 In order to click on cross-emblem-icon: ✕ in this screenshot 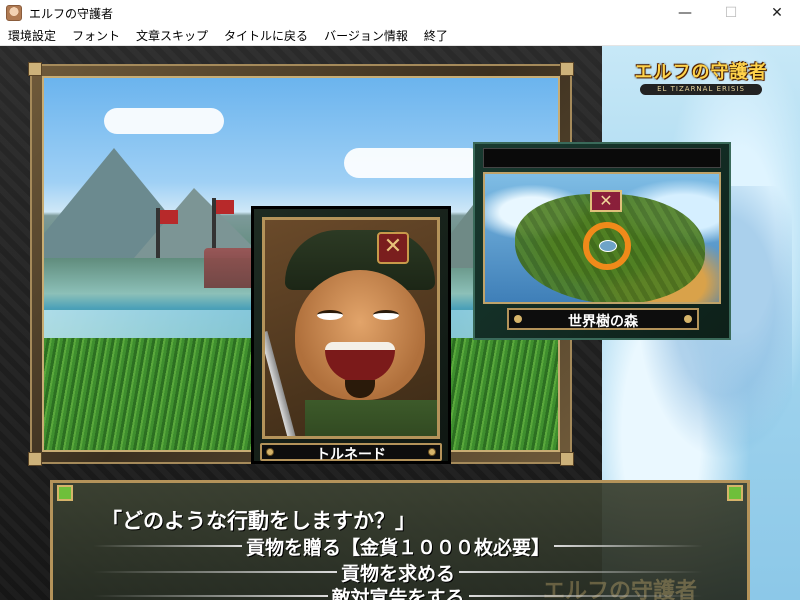, I will do `click(393, 248)`.